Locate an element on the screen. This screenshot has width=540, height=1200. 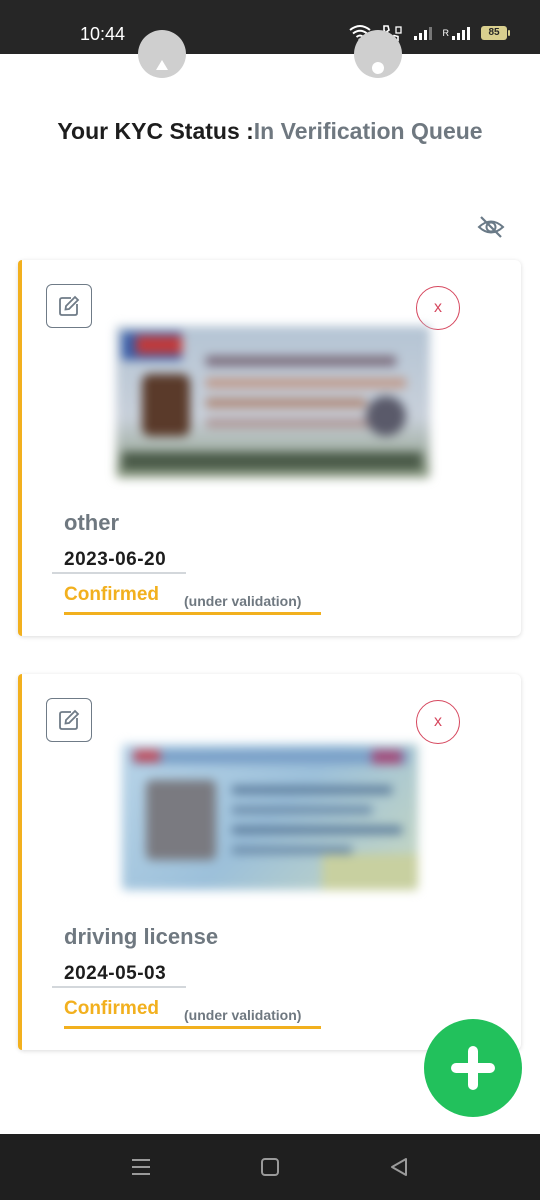
battery-level: 85 is located at coordinates (494, 33).